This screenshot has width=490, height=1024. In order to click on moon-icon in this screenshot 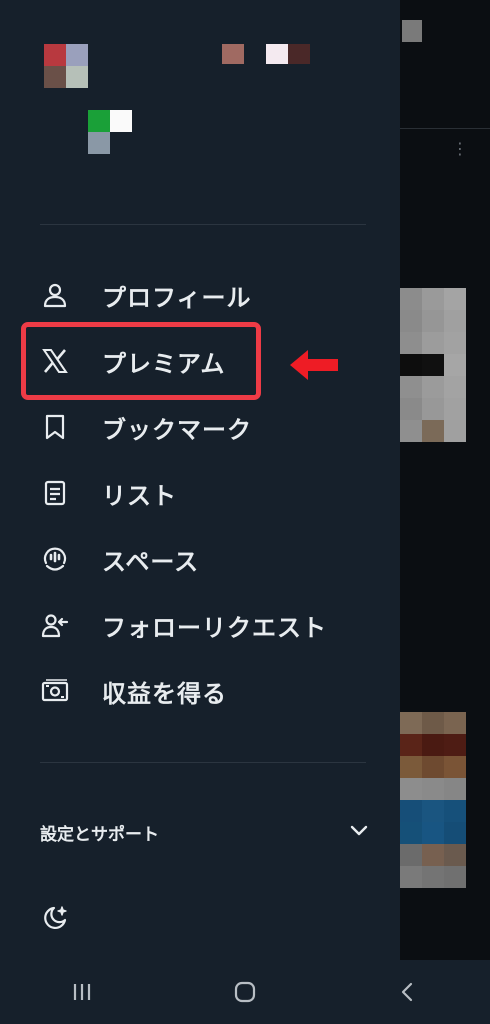, I will do `click(55, 918)`.